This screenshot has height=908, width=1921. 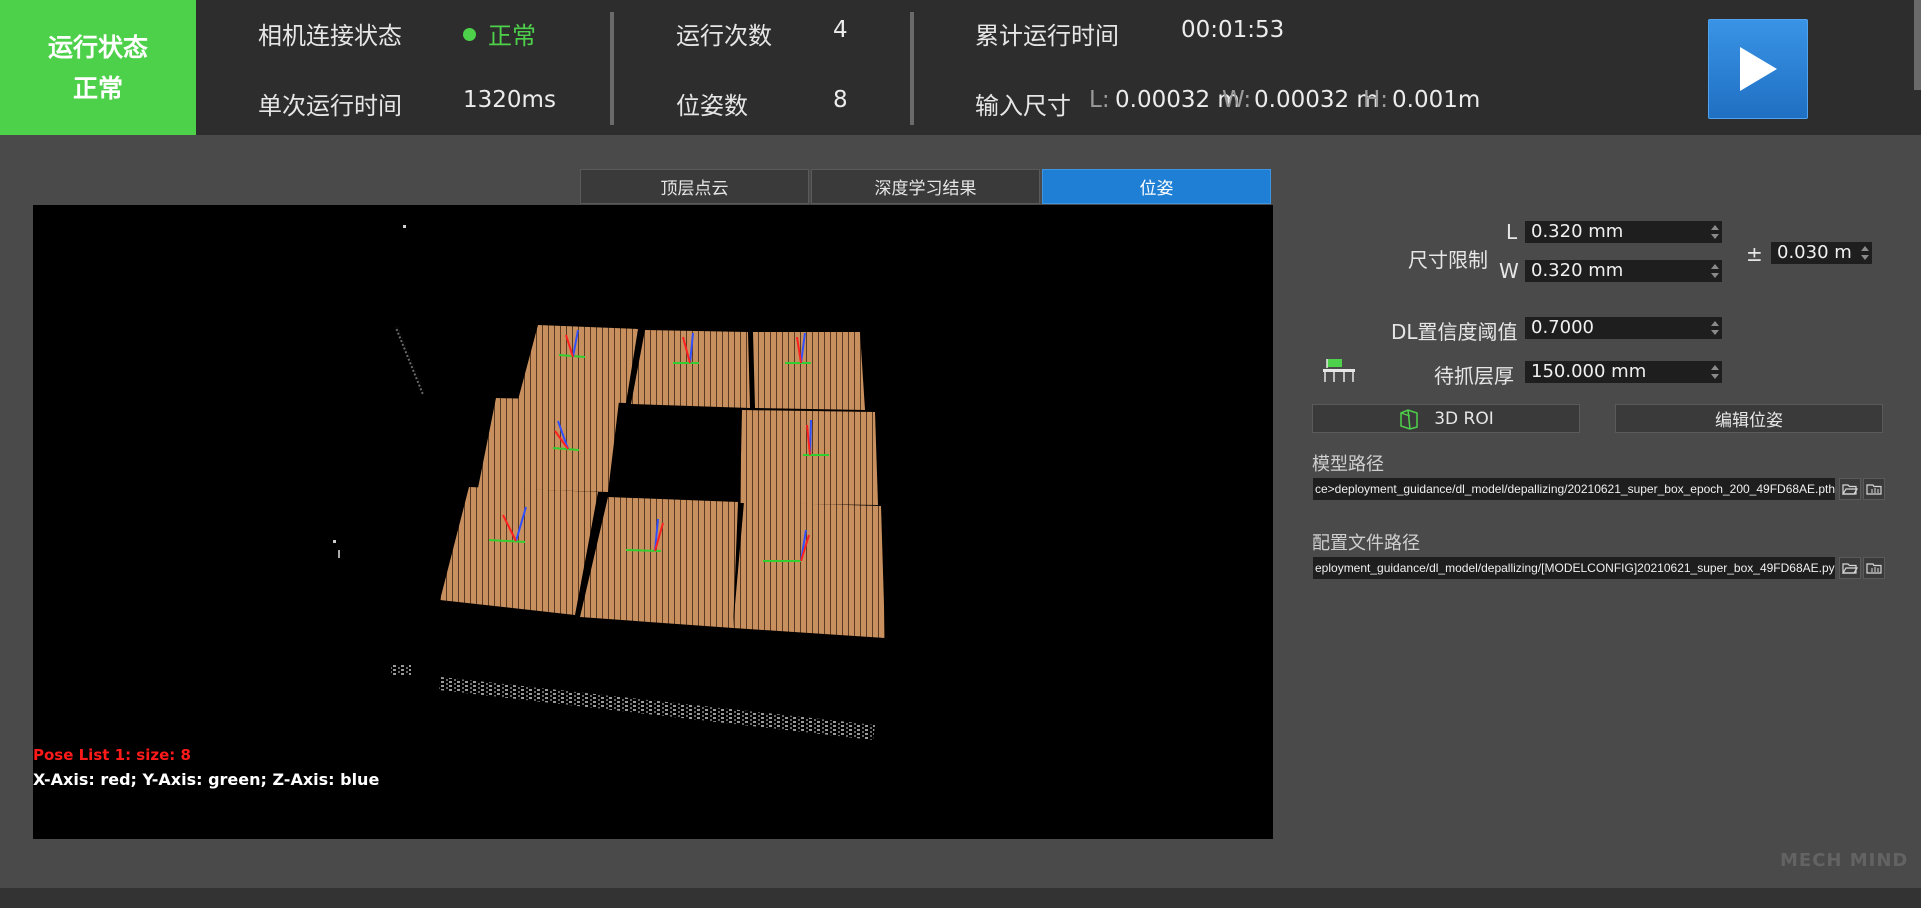 I want to click on config-path-label: 配置文件路径, so click(x=1366, y=543).